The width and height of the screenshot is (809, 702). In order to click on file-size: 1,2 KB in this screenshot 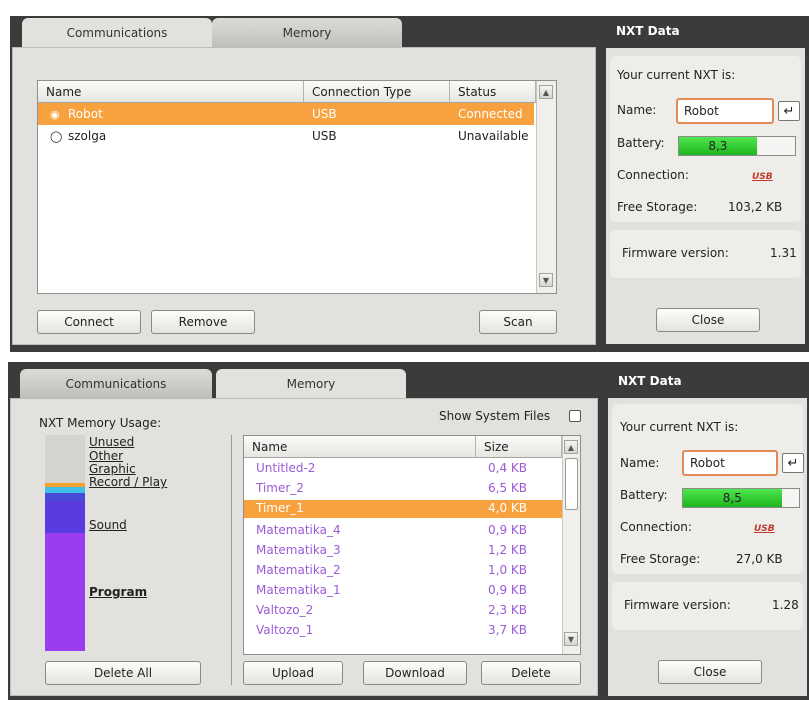, I will do `click(507, 550)`.